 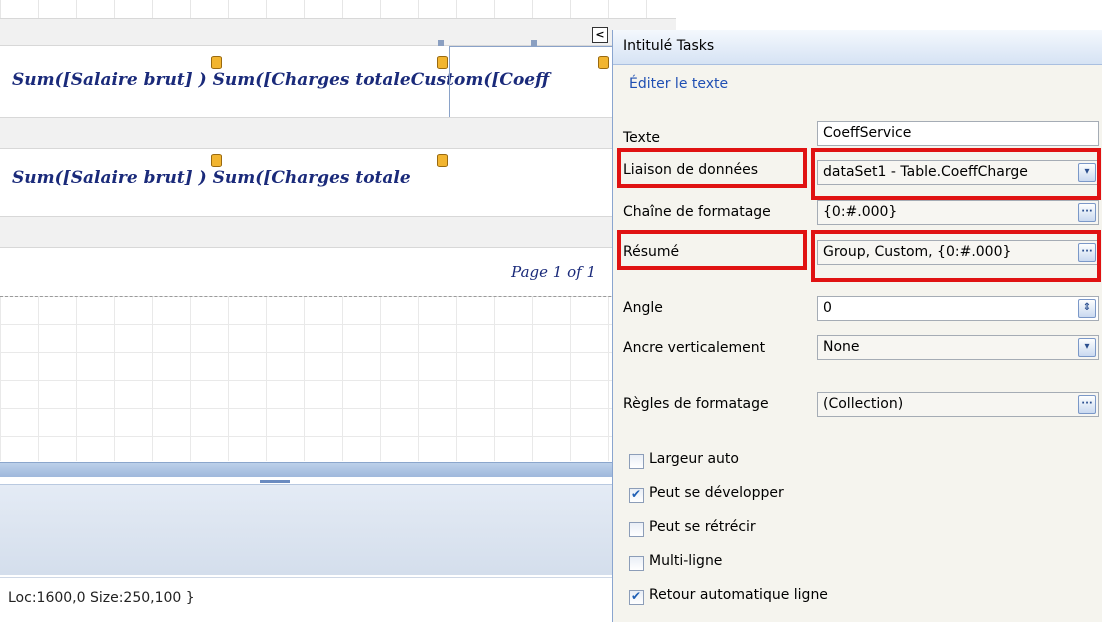 What do you see at coordinates (841, 347) in the screenshot?
I see `ancre-verticalement-value: None` at bounding box center [841, 347].